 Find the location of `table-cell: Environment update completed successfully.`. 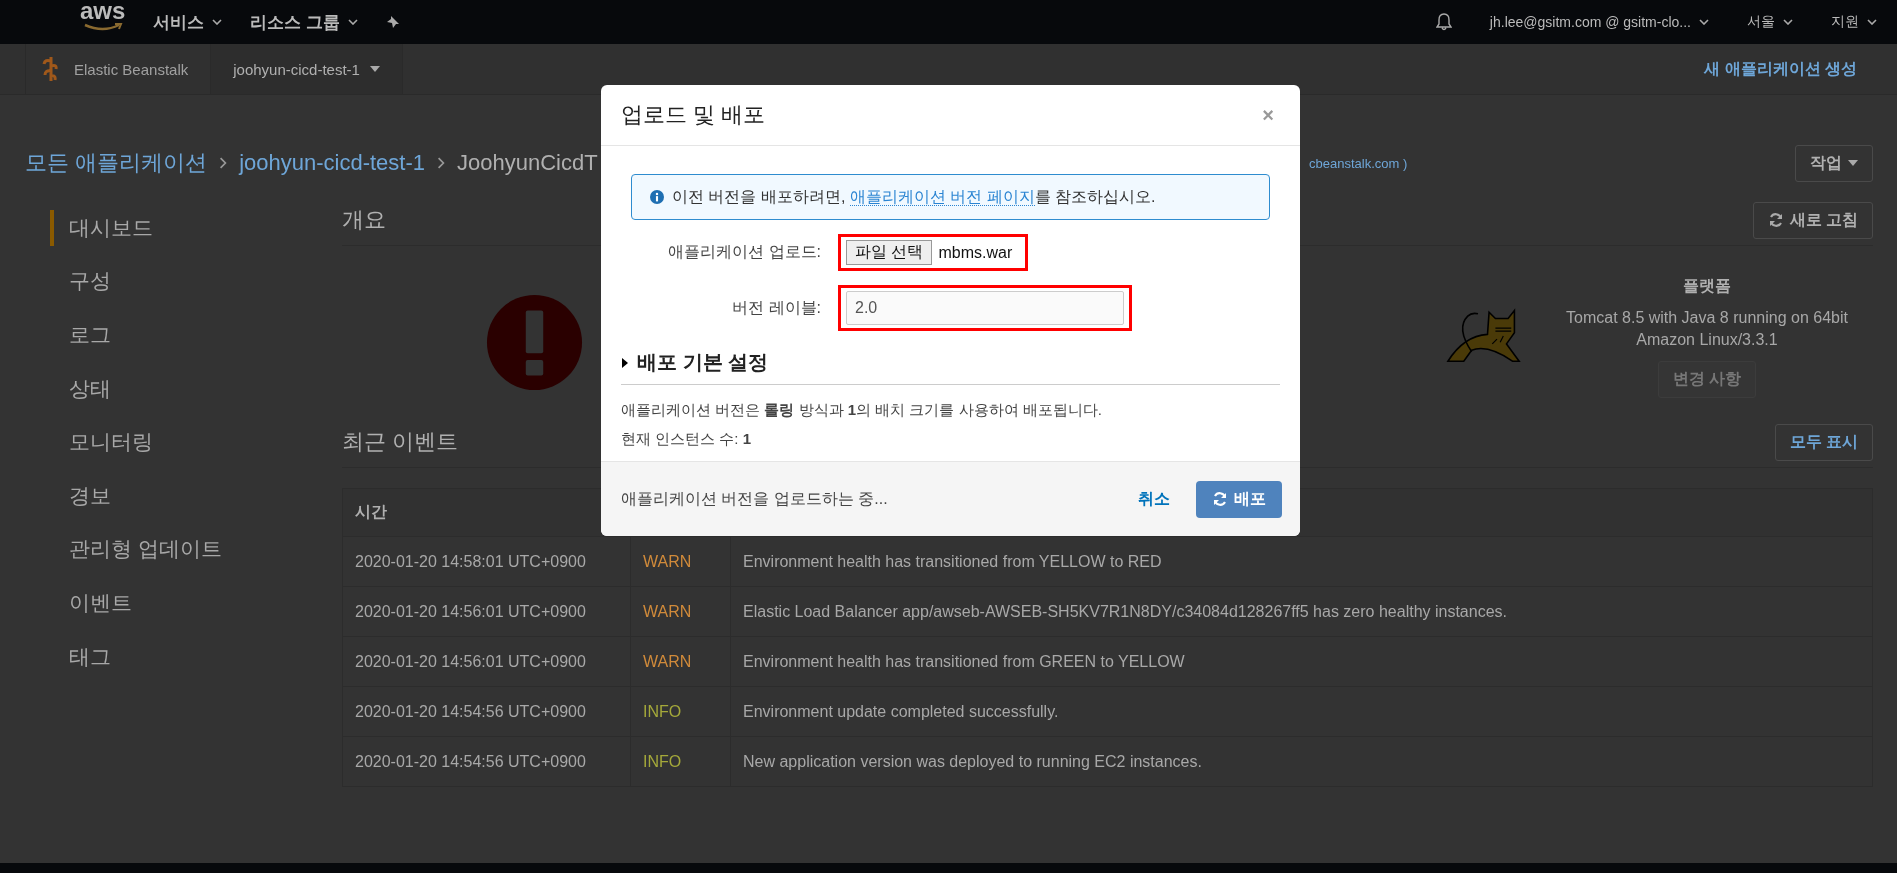

table-cell: Environment update completed successfully. is located at coordinates (1301, 711).